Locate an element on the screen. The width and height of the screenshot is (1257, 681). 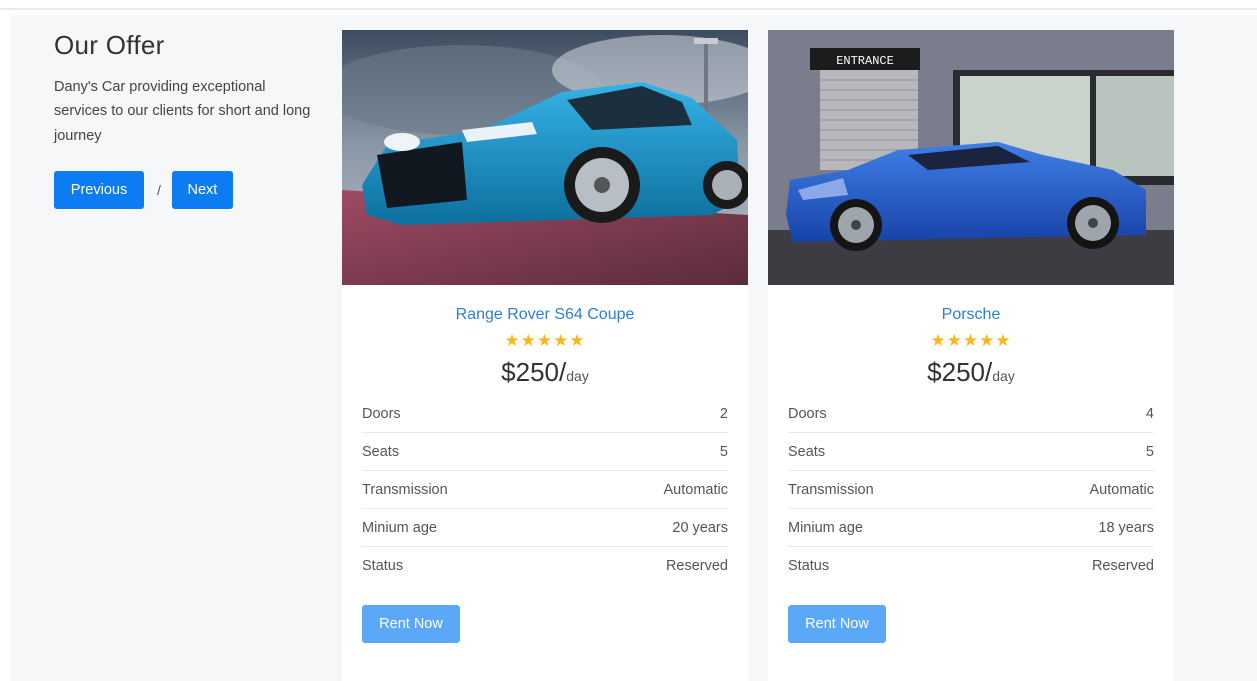
carousel-nav: Previous / Next is located at coordinates (184, 190).